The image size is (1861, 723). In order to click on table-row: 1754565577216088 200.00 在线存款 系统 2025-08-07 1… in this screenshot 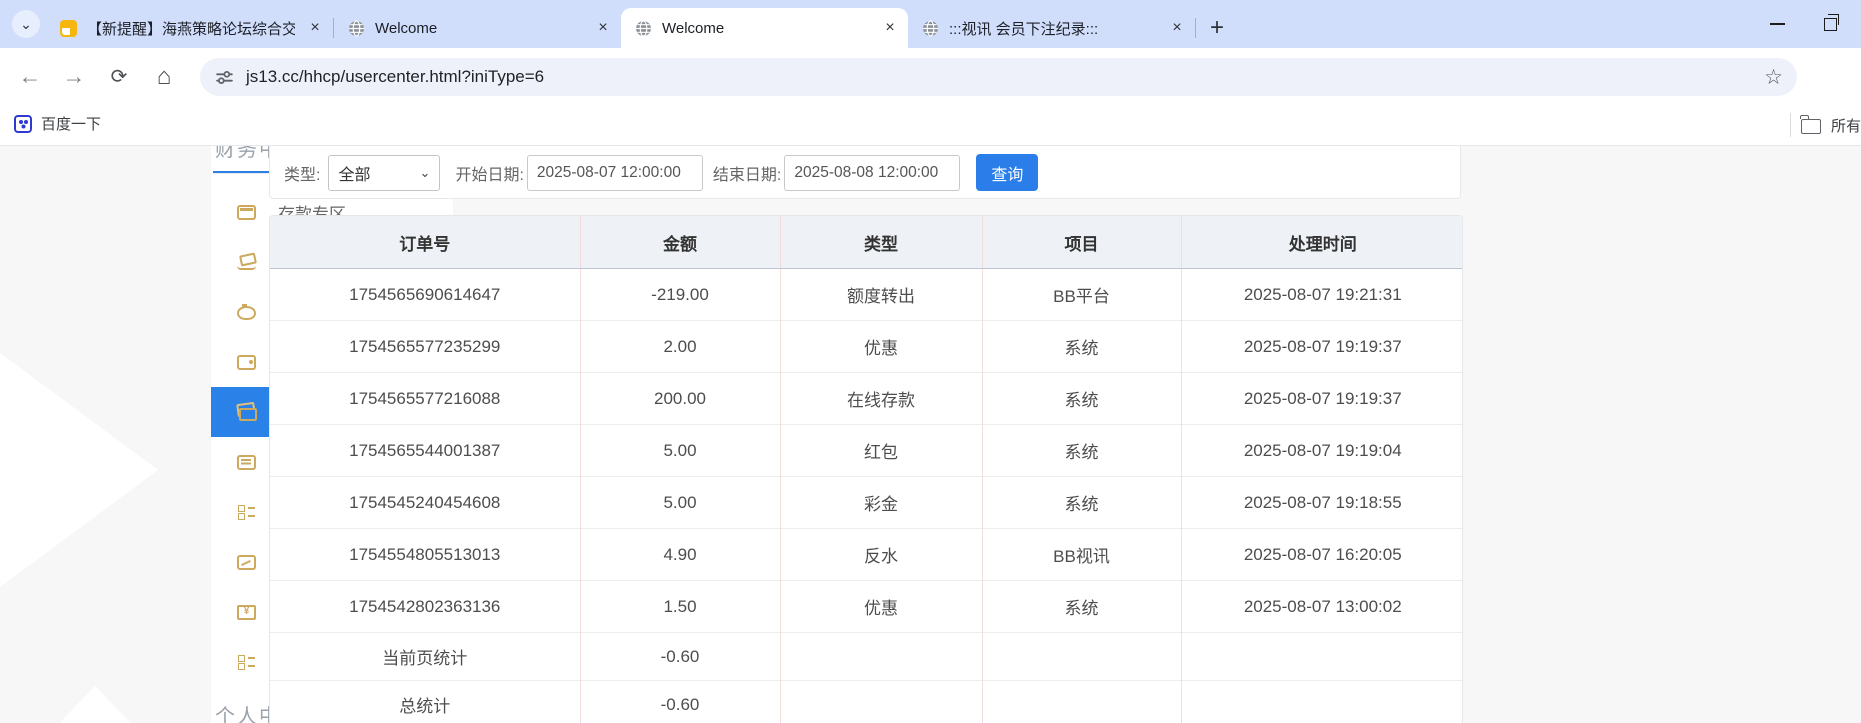, I will do `click(866, 398)`.